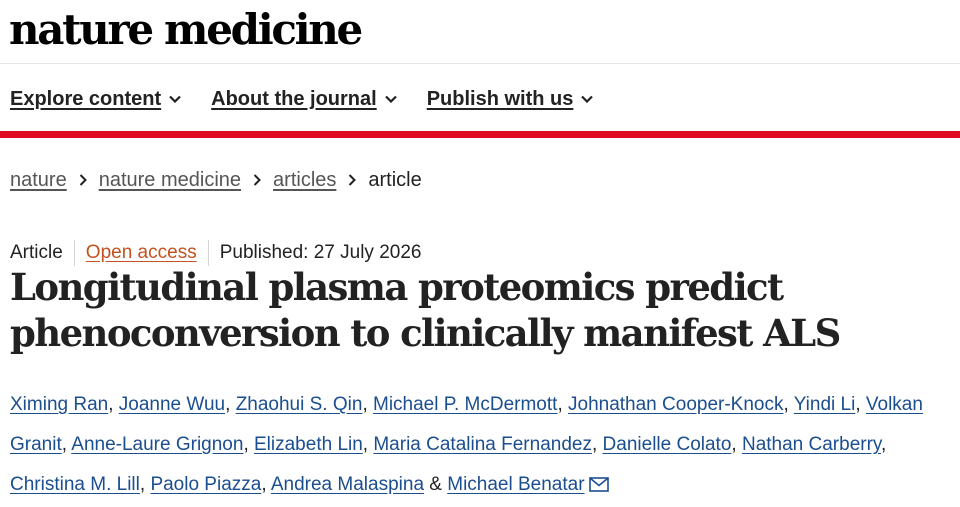 This screenshot has width=960, height=507. Describe the element at coordinates (500, 98) in the screenshot. I see `nav-item-label: Publish with us` at that location.